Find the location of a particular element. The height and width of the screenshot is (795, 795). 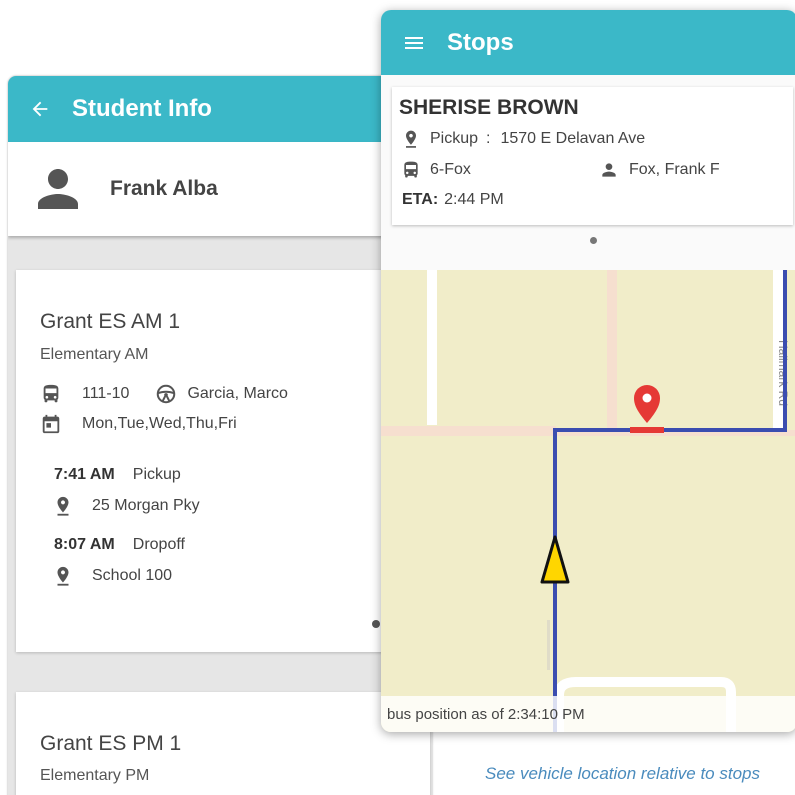

back-button is located at coordinates (40, 109).